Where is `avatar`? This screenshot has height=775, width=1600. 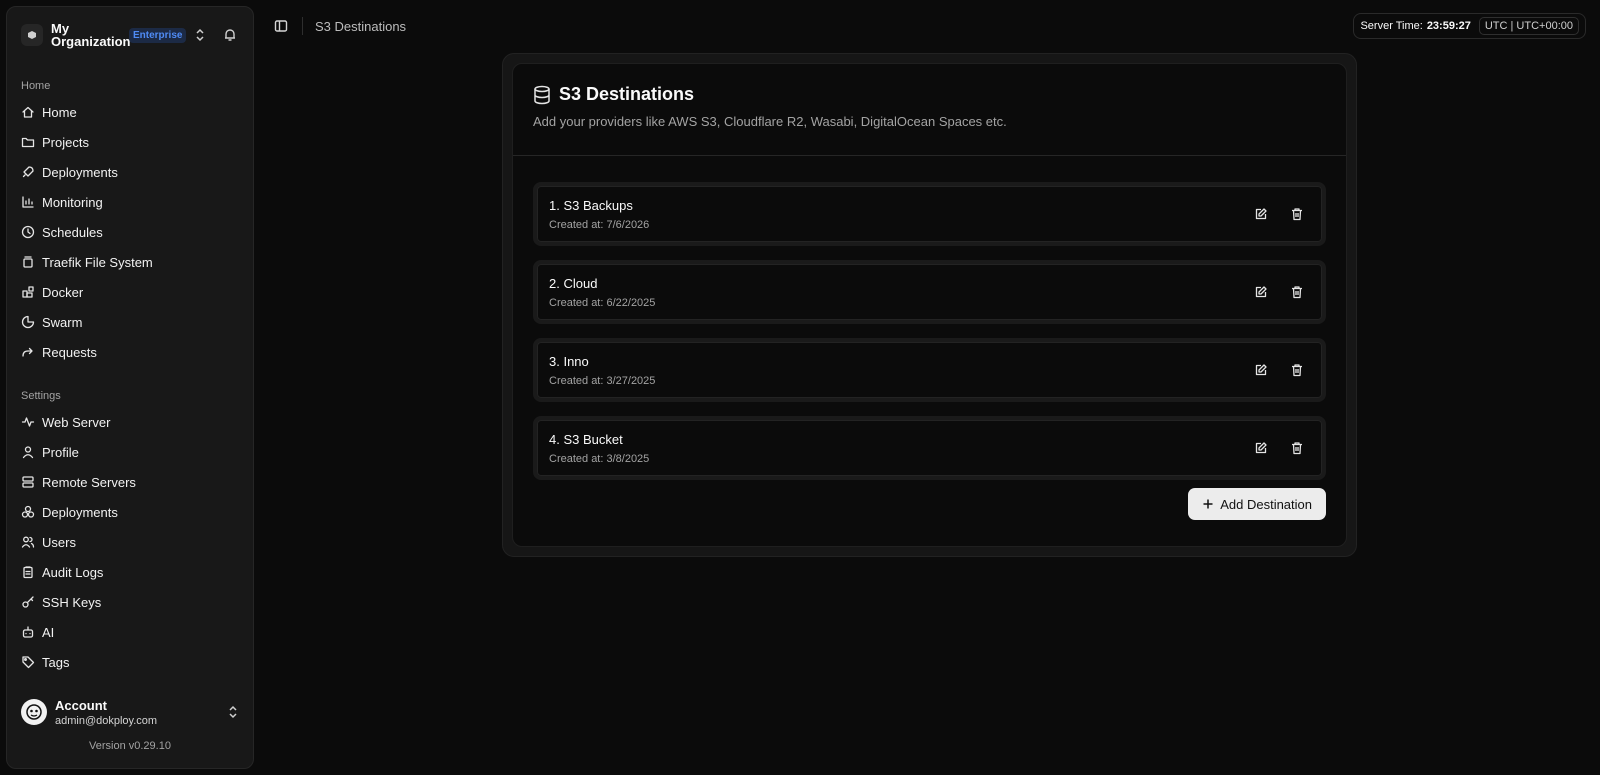 avatar is located at coordinates (34, 712).